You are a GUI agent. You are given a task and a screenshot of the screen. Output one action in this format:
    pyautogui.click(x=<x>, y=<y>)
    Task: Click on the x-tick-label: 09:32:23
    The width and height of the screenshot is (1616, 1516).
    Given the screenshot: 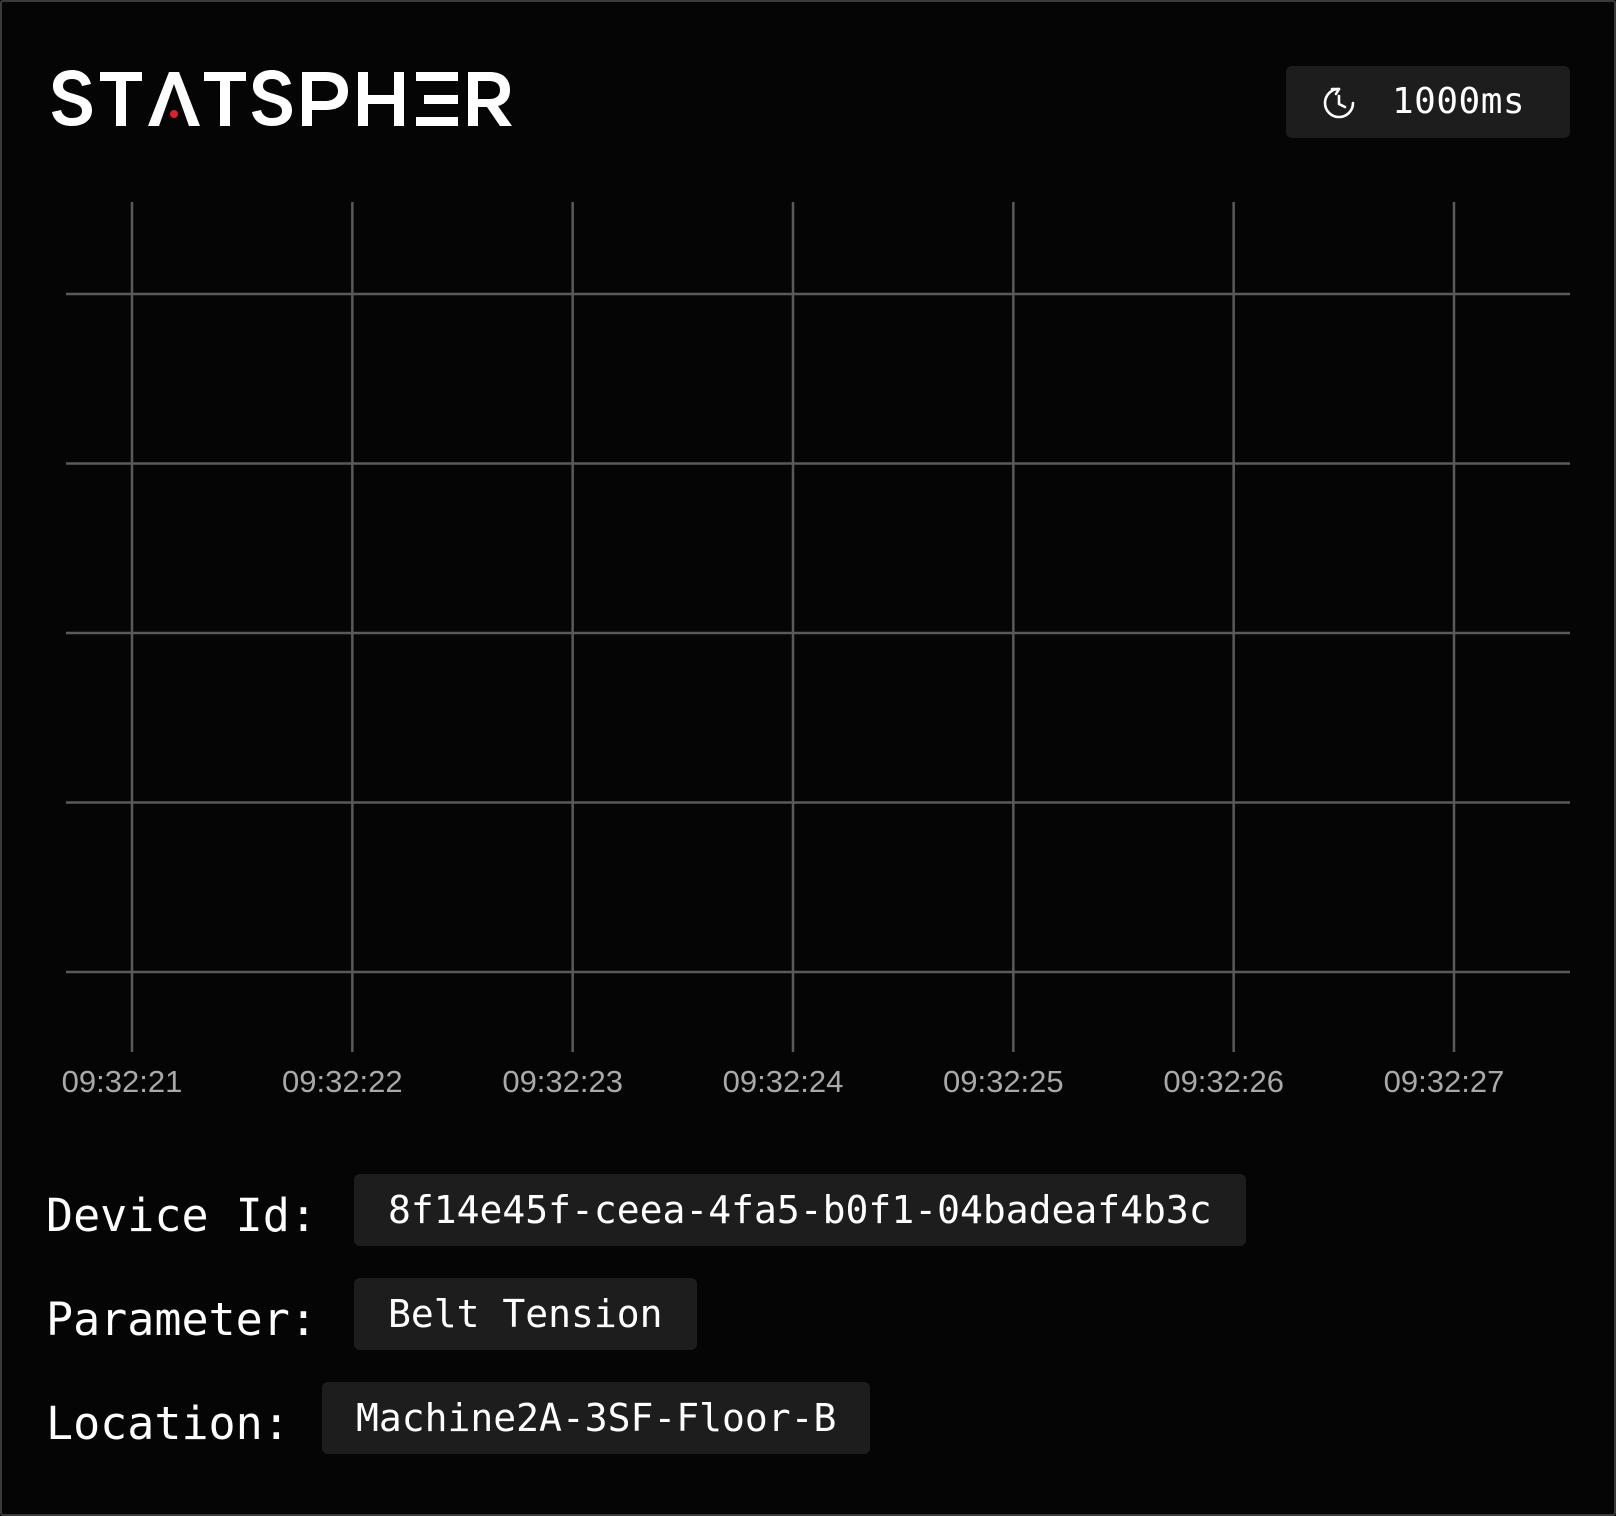 What is the action you would take?
    pyautogui.click(x=562, y=1081)
    